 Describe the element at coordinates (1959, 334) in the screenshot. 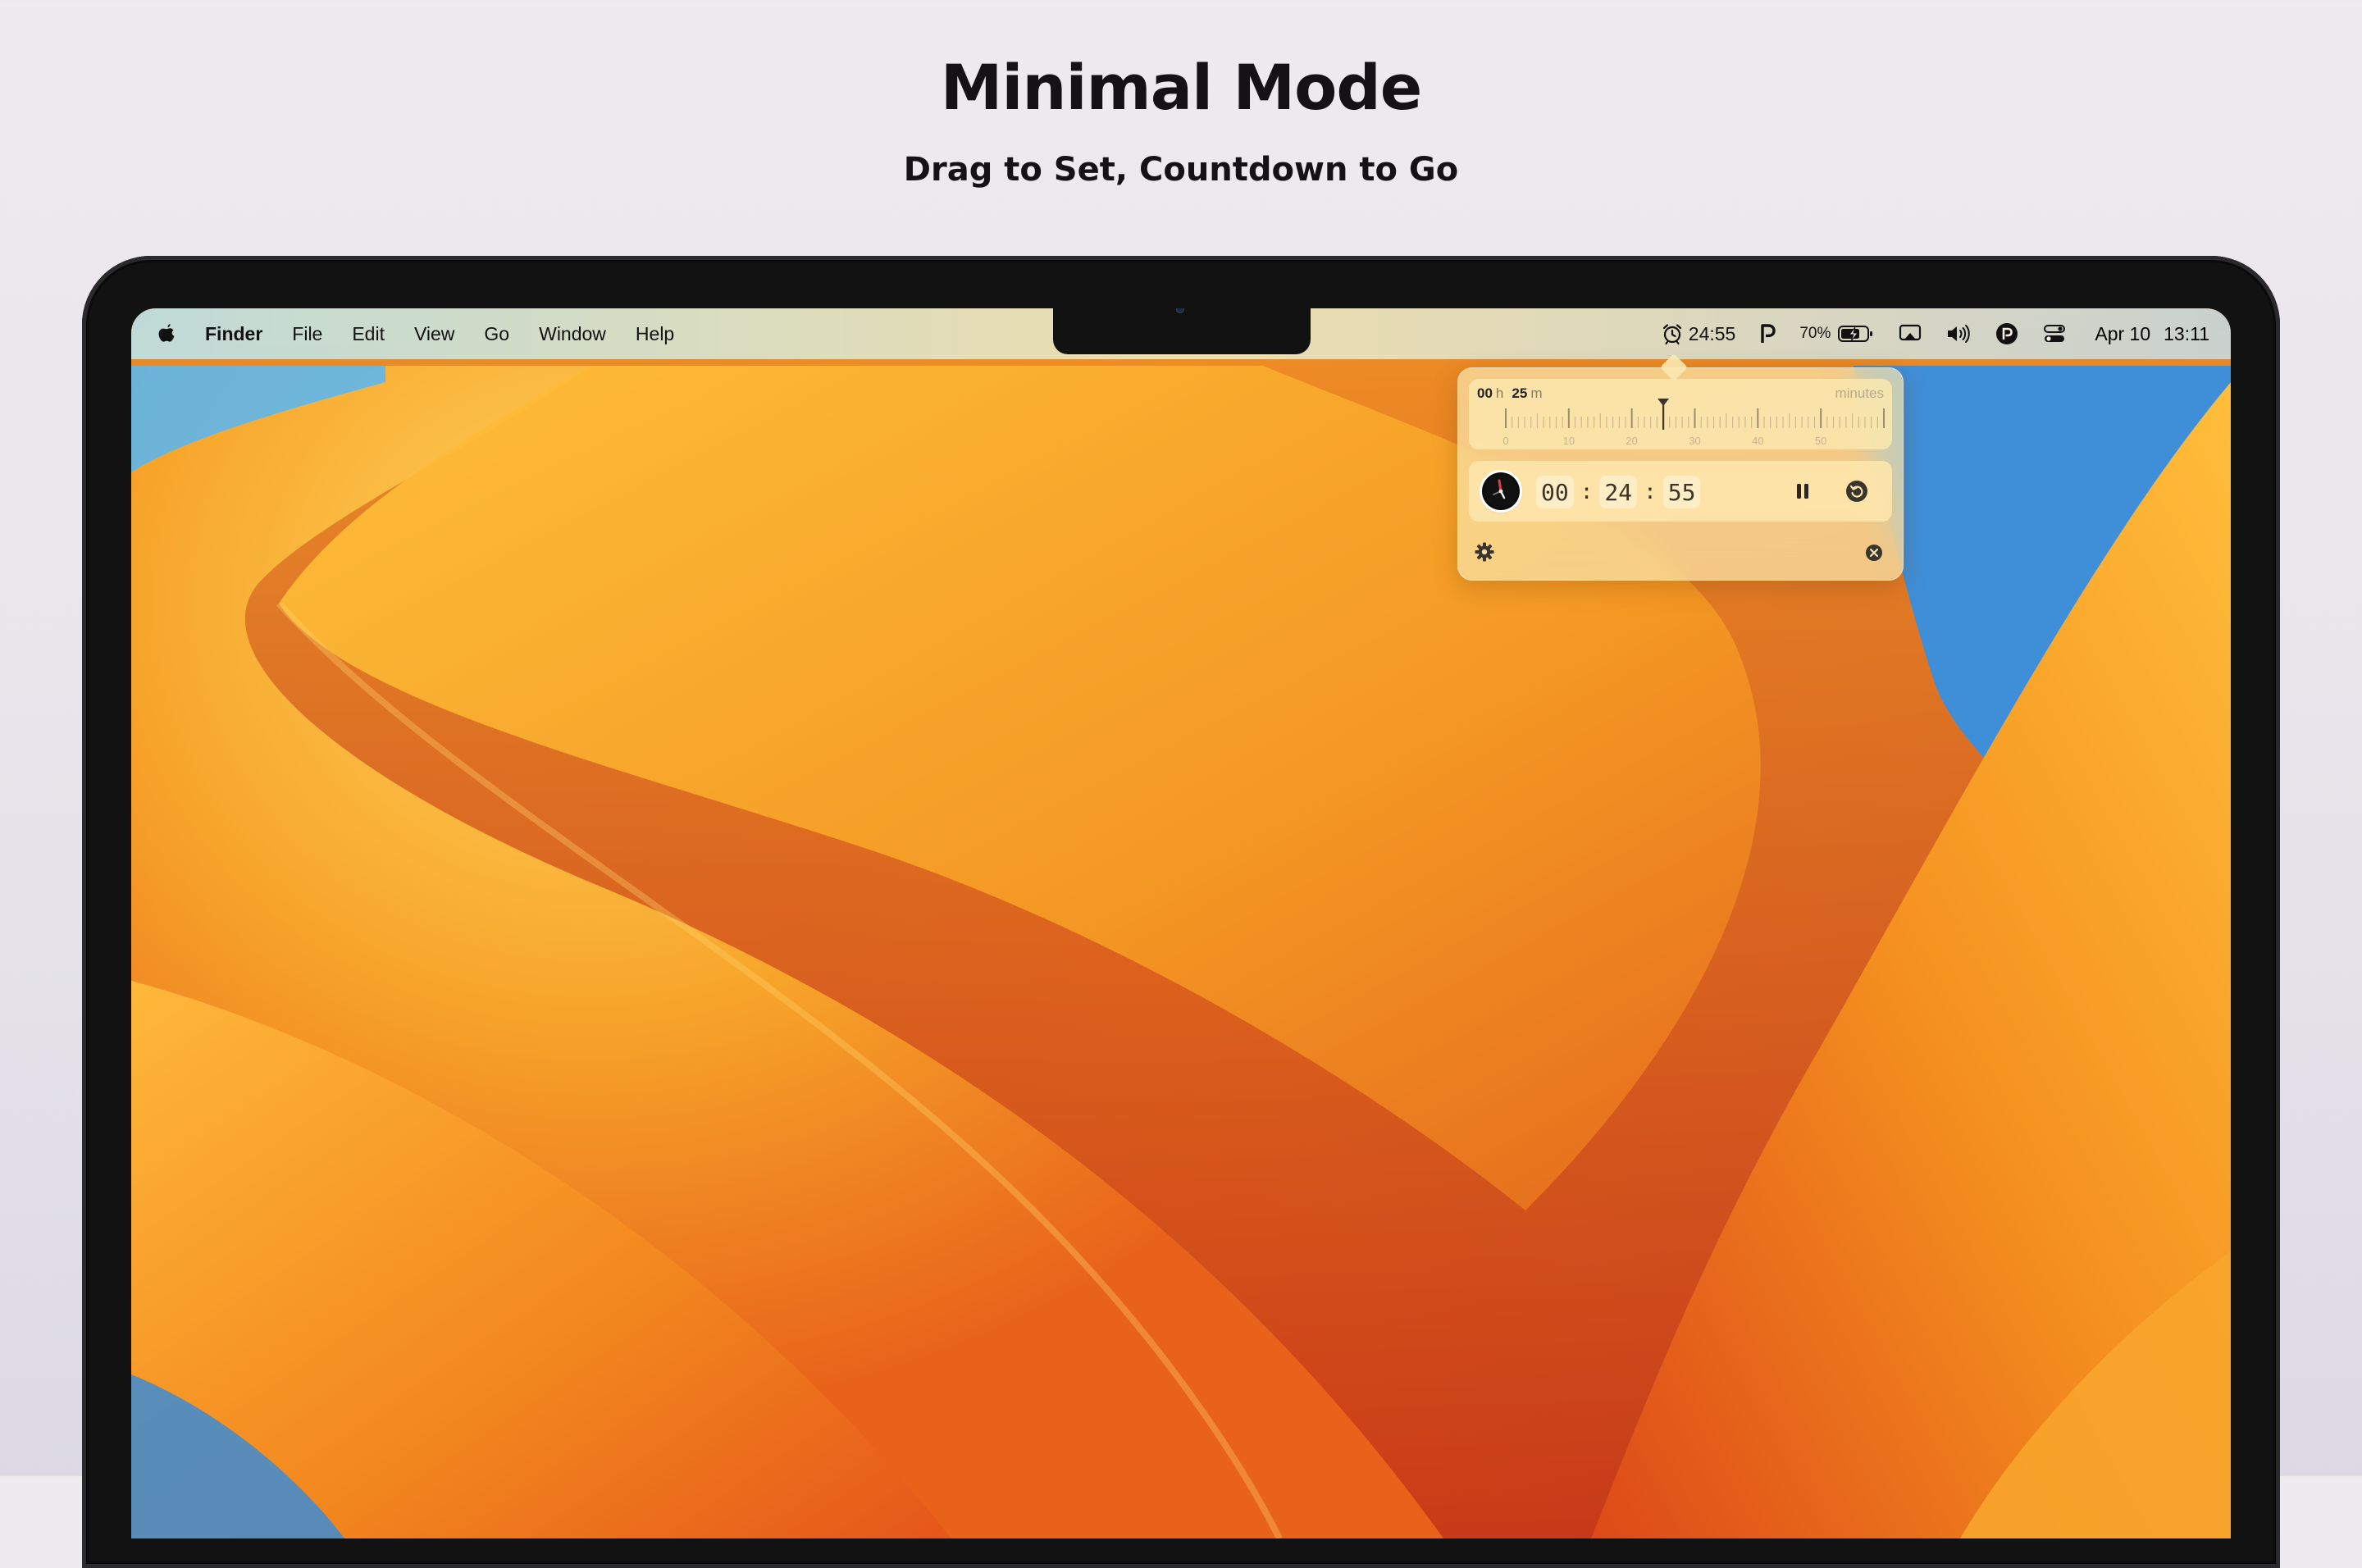

I see `volume-icon` at that location.